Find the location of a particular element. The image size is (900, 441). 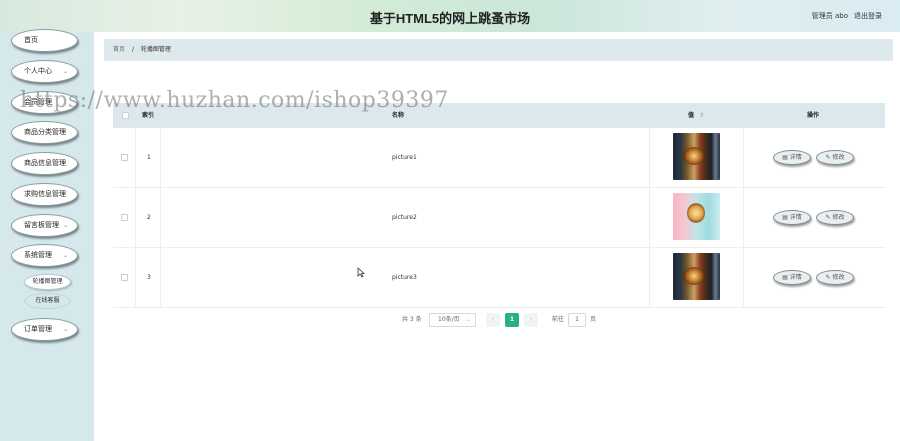

next-page-button: › is located at coordinates (531, 320).